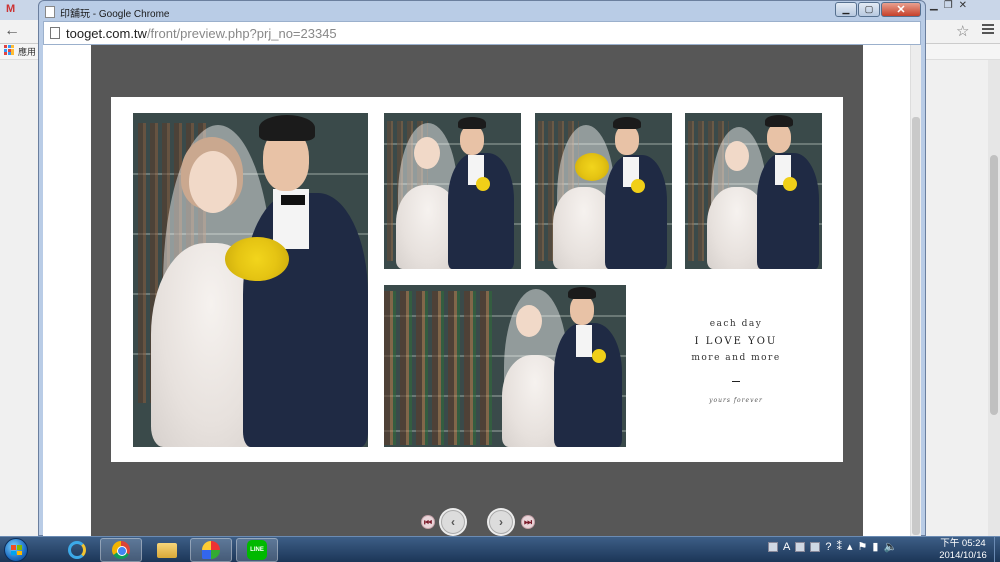  What do you see at coordinates (500, 549) in the screenshot?
I see `windows-taskbar: LINE A ? ⁑ ▴ ⚑ ▮ 🔈 下午 05:24 2014/10/16` at bounding box center [500, 549].